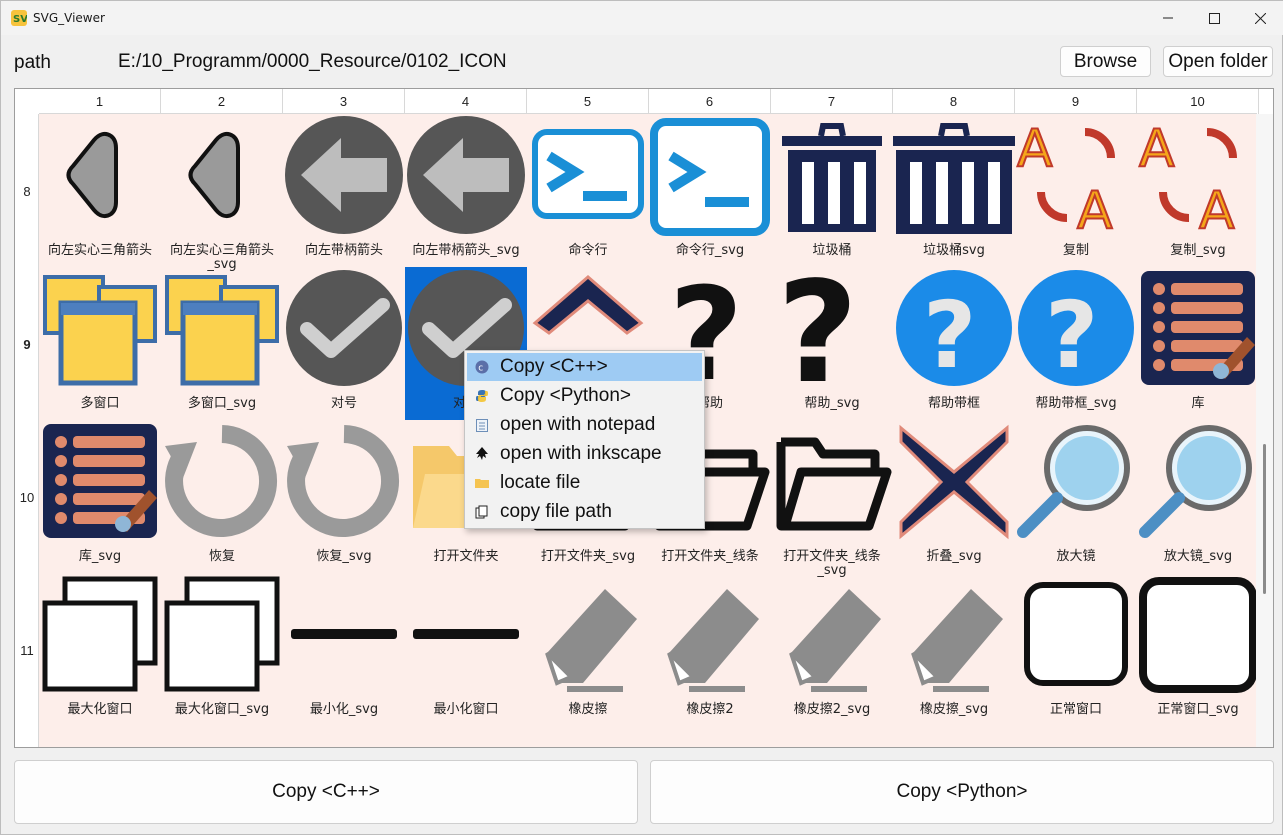  Describe the element at coordinates (27, 497) in the screenshot. I see `row-header-cell: 10` at that location.